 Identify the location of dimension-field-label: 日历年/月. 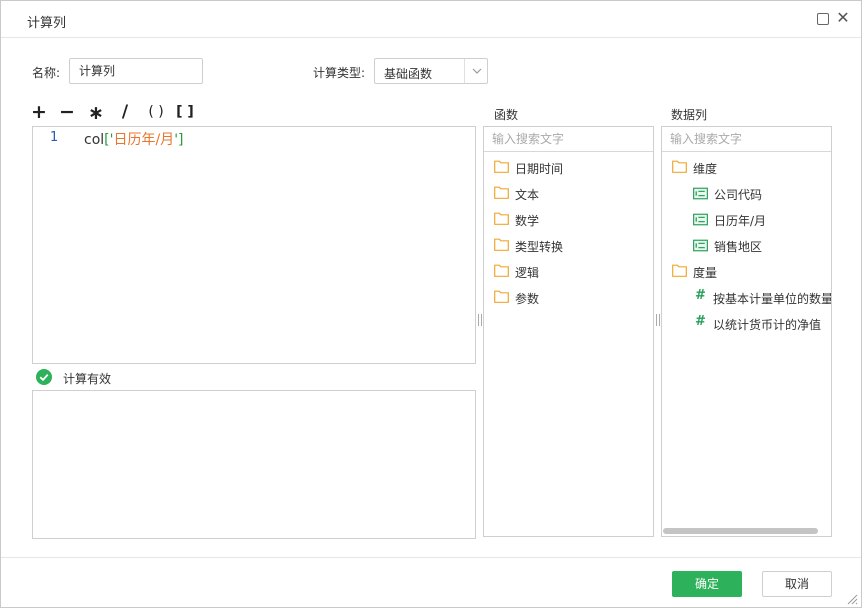
(740, 221).